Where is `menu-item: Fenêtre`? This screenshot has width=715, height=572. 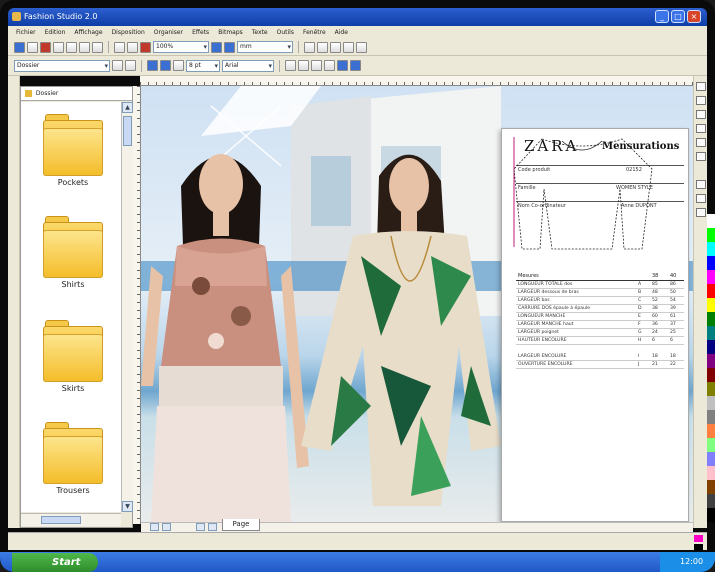 menu-item: Fenêtre is located at coordinates (314, 32).